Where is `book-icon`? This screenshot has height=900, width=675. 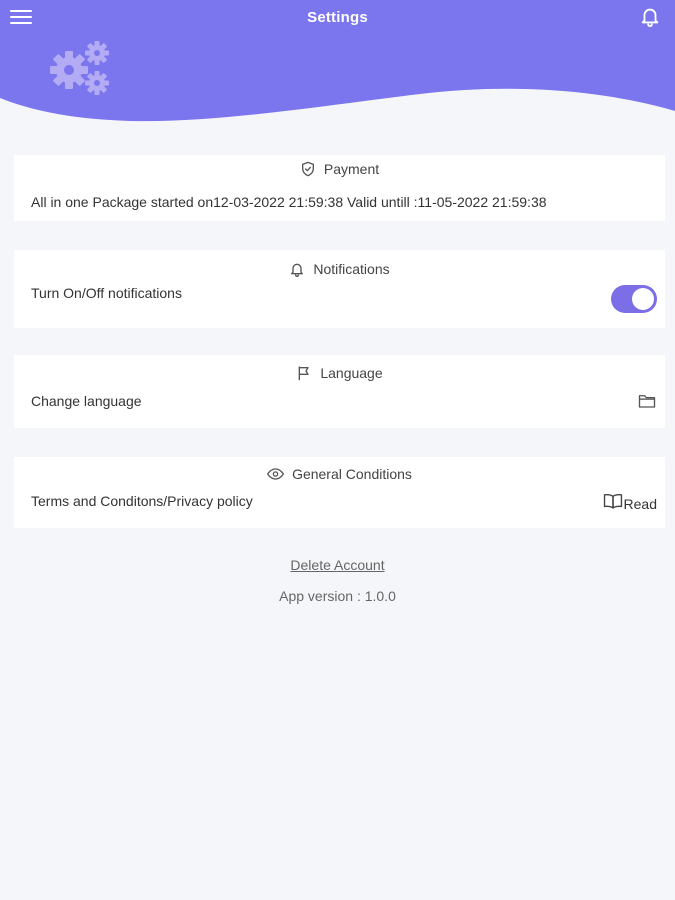 book-icon is located at coordinates (612, 501).